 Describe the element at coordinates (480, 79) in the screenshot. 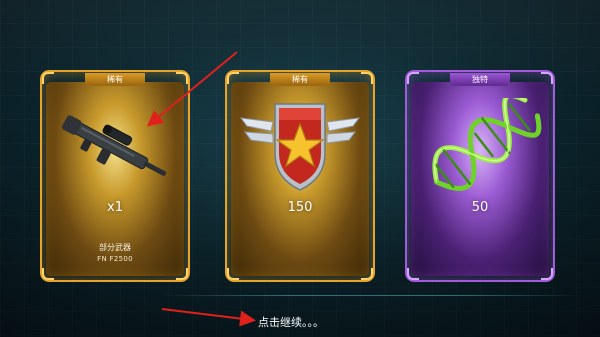

I see `rarity-tag: 独特` at that location.